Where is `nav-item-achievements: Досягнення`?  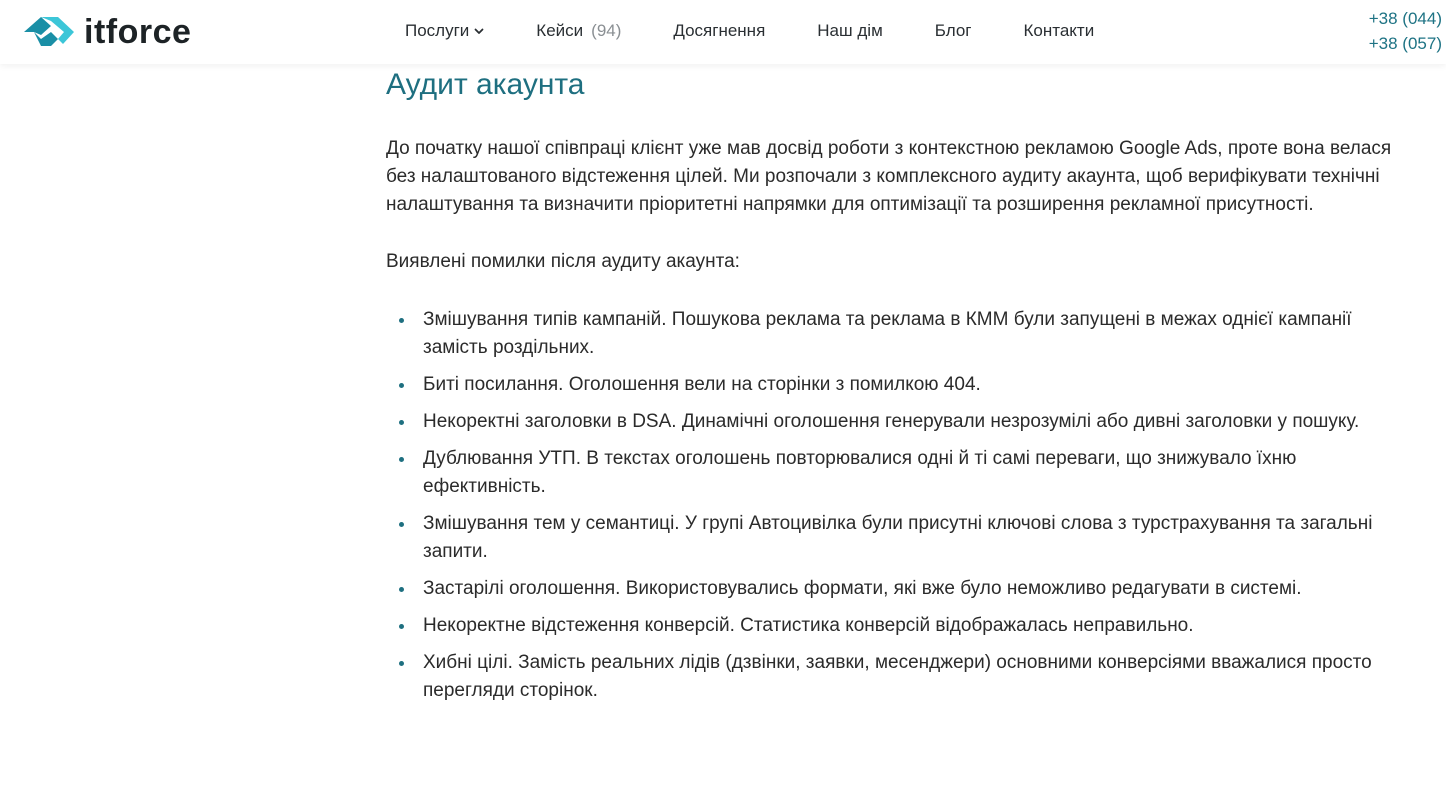
nav-item-achievements: Досягнення is located at coordinates (719, 31).